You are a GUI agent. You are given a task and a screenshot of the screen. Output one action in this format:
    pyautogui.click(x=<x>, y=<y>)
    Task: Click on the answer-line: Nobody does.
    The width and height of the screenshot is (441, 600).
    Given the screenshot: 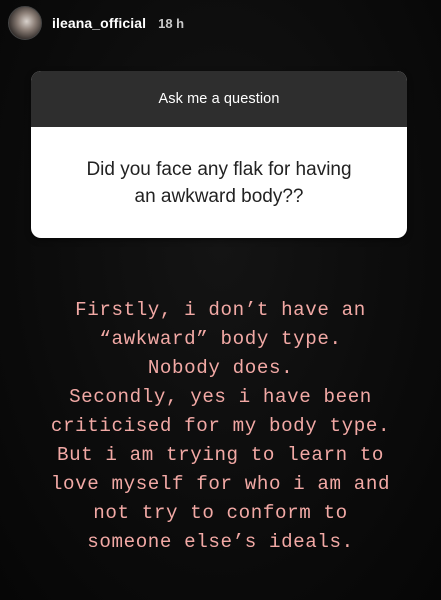 What is the action you would take?
    pyautogui.click(x=220, y=368)
    